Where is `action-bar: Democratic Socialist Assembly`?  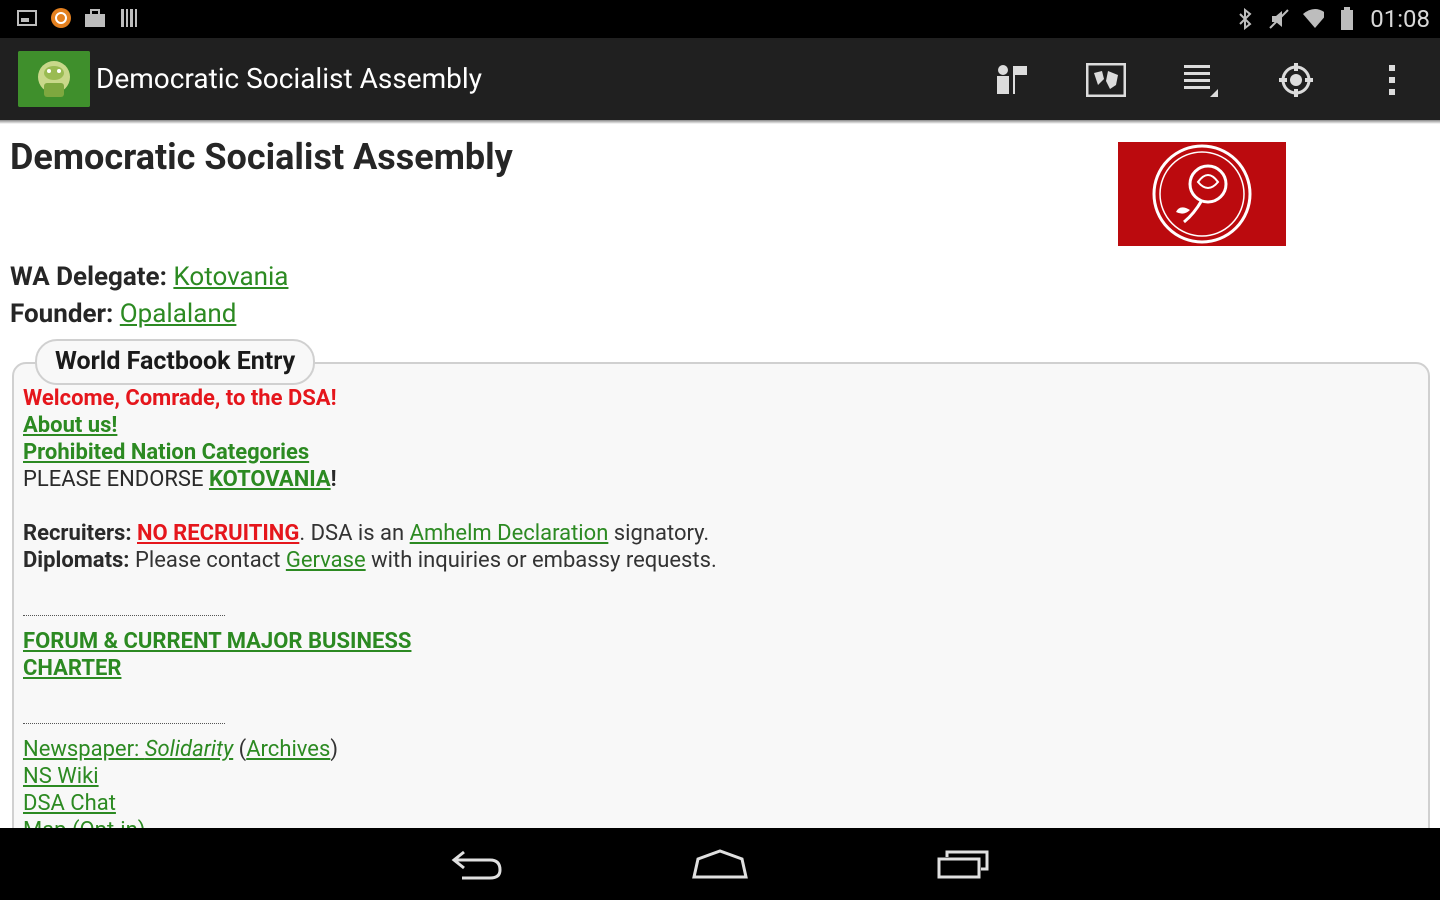 action-bar: Democratic Socialist Assembly is located at coordinates (720, 79).